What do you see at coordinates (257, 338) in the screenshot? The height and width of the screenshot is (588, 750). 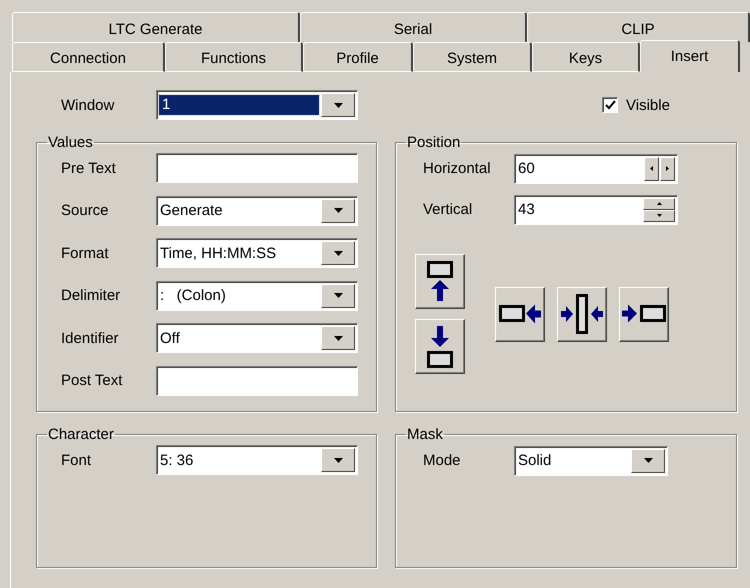 I see `dropdown: Off` at bounding box center [257, 338].